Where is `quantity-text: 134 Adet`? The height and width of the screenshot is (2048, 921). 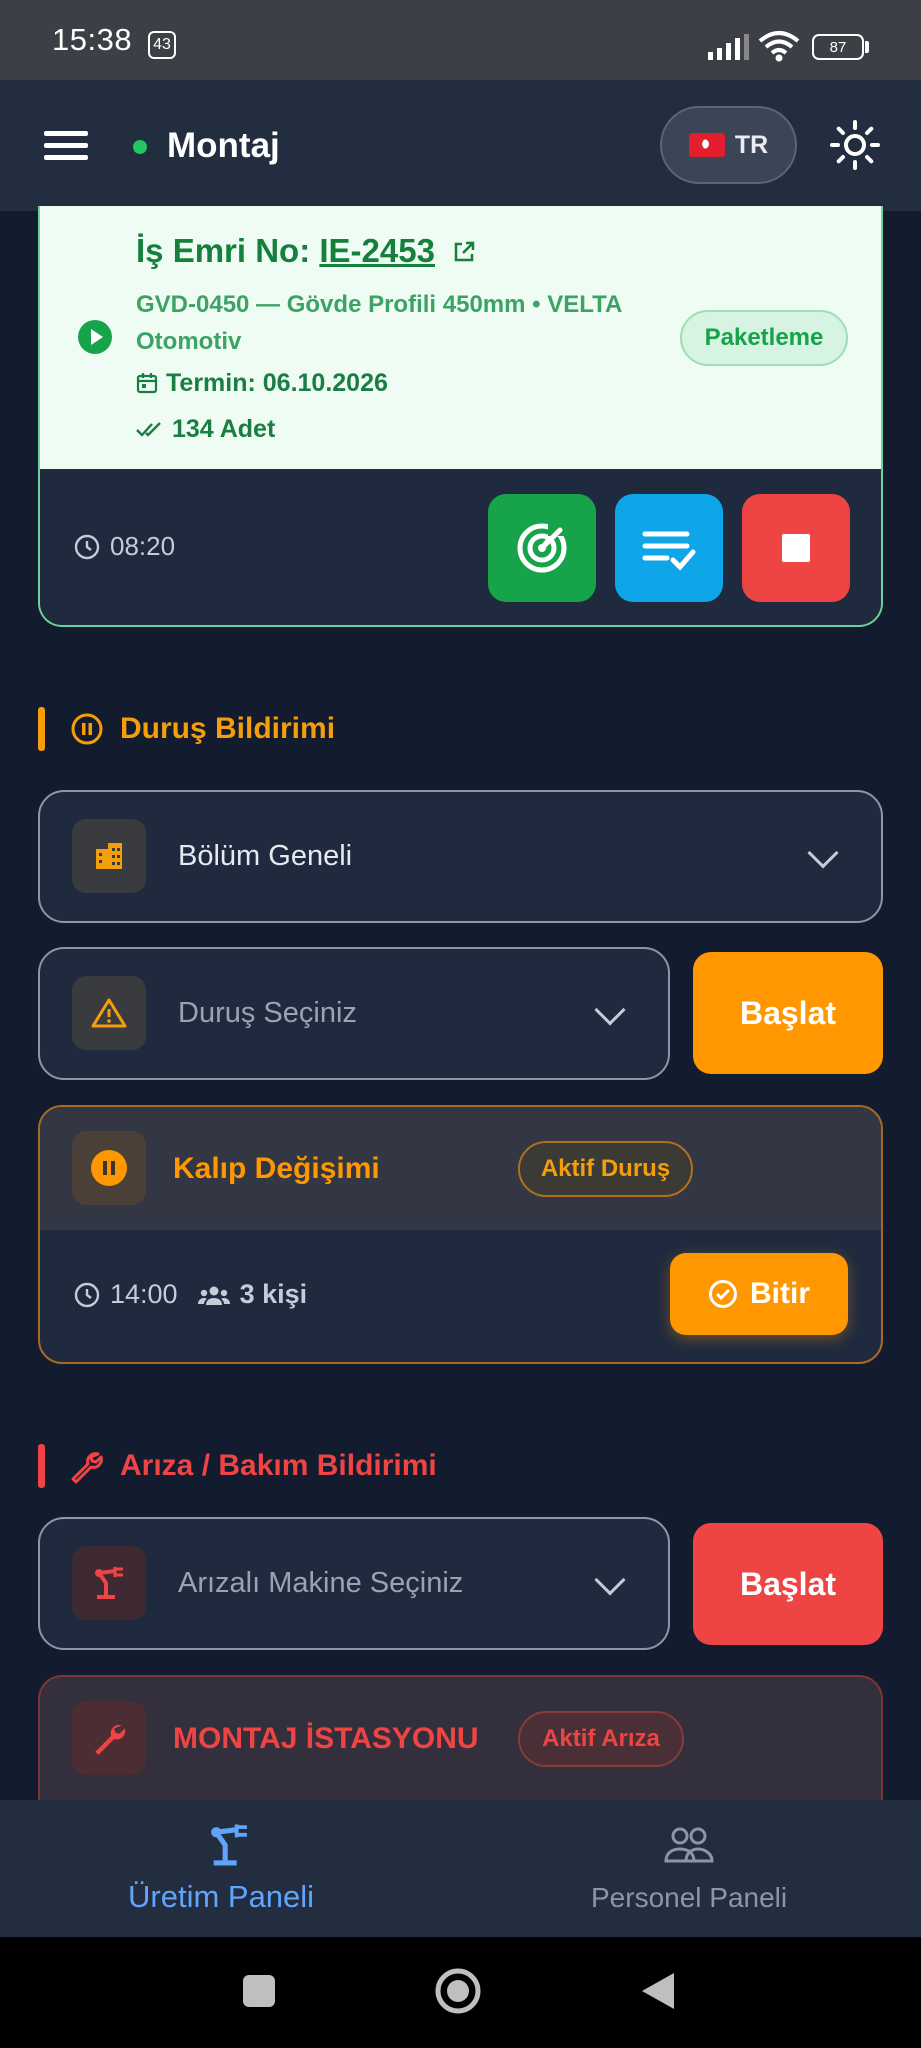
quantity-text: 134 Adet is located at coordinates (224, 429).